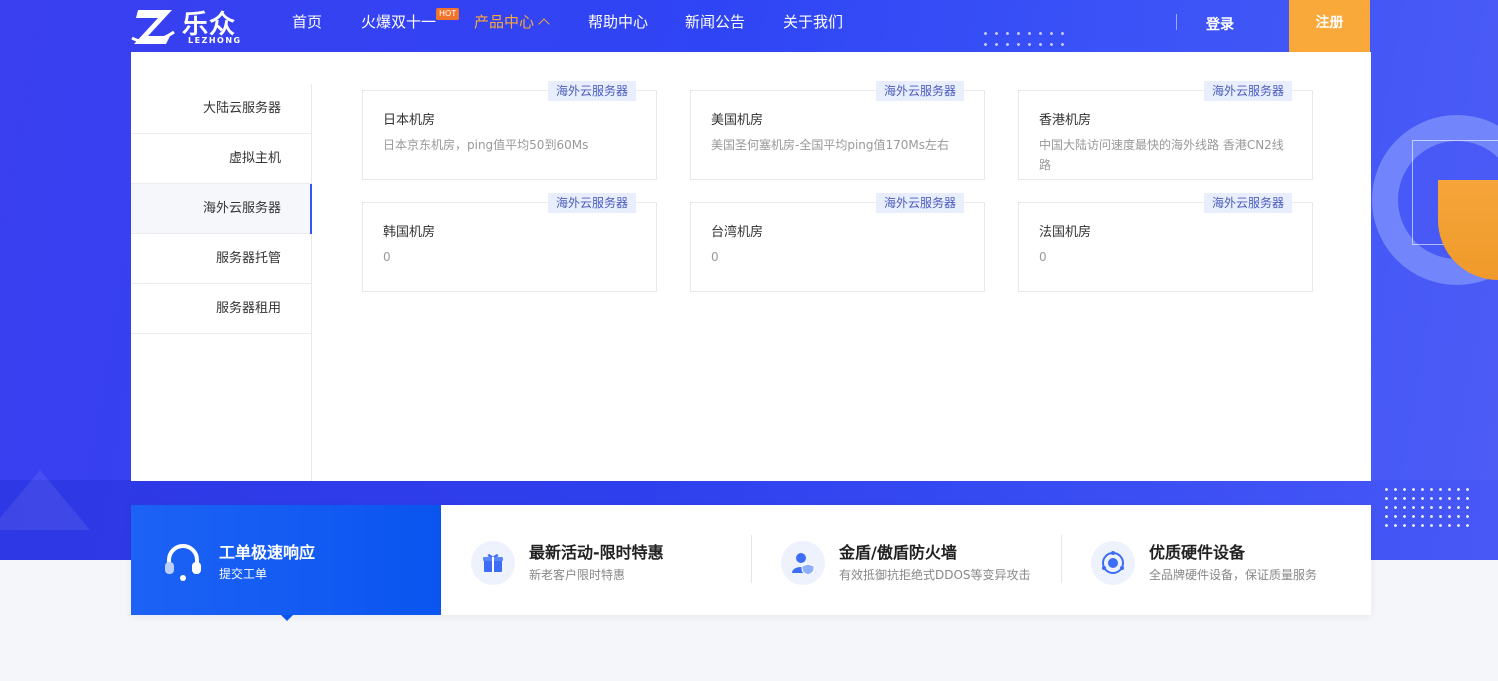 This screenshot has height=681, width=1498. Describe the element at coordinates (1113, 563) in the screenshot. I see `hardware-icon` at that location.